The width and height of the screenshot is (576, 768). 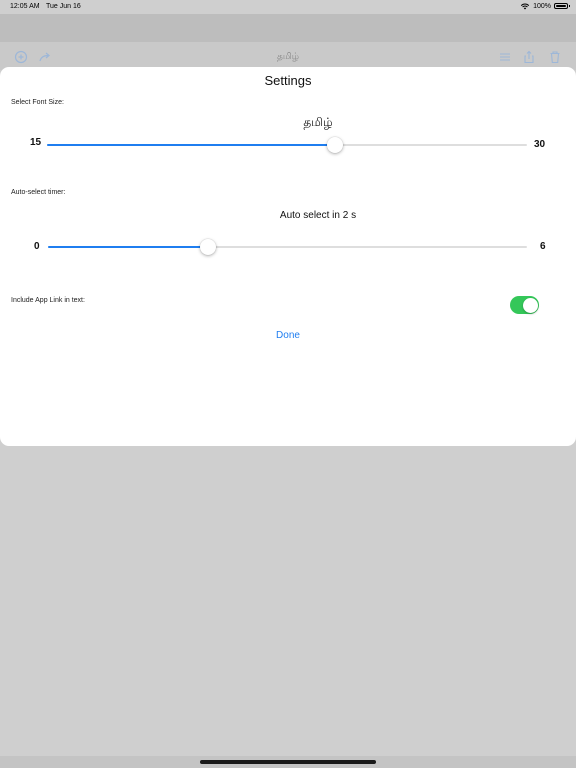 What do you see at coordinates (288, 7) in the screenshot?
I see `status-bar: 12:05 AM Tue Jun 16 100%` at bounding box center [288, 7].